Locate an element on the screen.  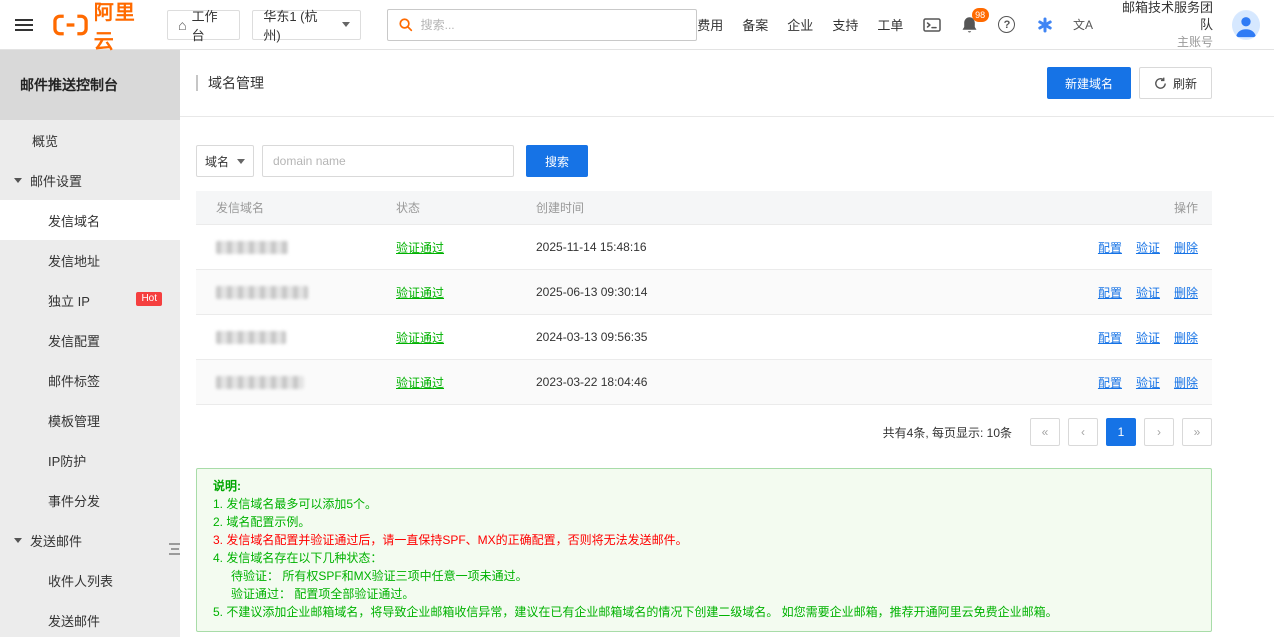
created-time: 2024-03-13 09:56:35 is located at coordinates (789, 337).